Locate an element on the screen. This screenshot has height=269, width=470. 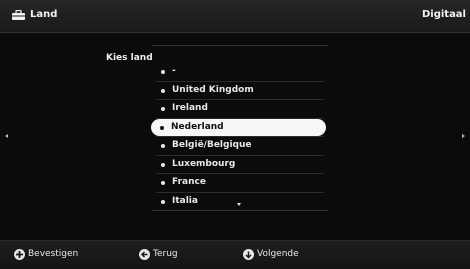
list-item: - is located at coordinates (240, 72).